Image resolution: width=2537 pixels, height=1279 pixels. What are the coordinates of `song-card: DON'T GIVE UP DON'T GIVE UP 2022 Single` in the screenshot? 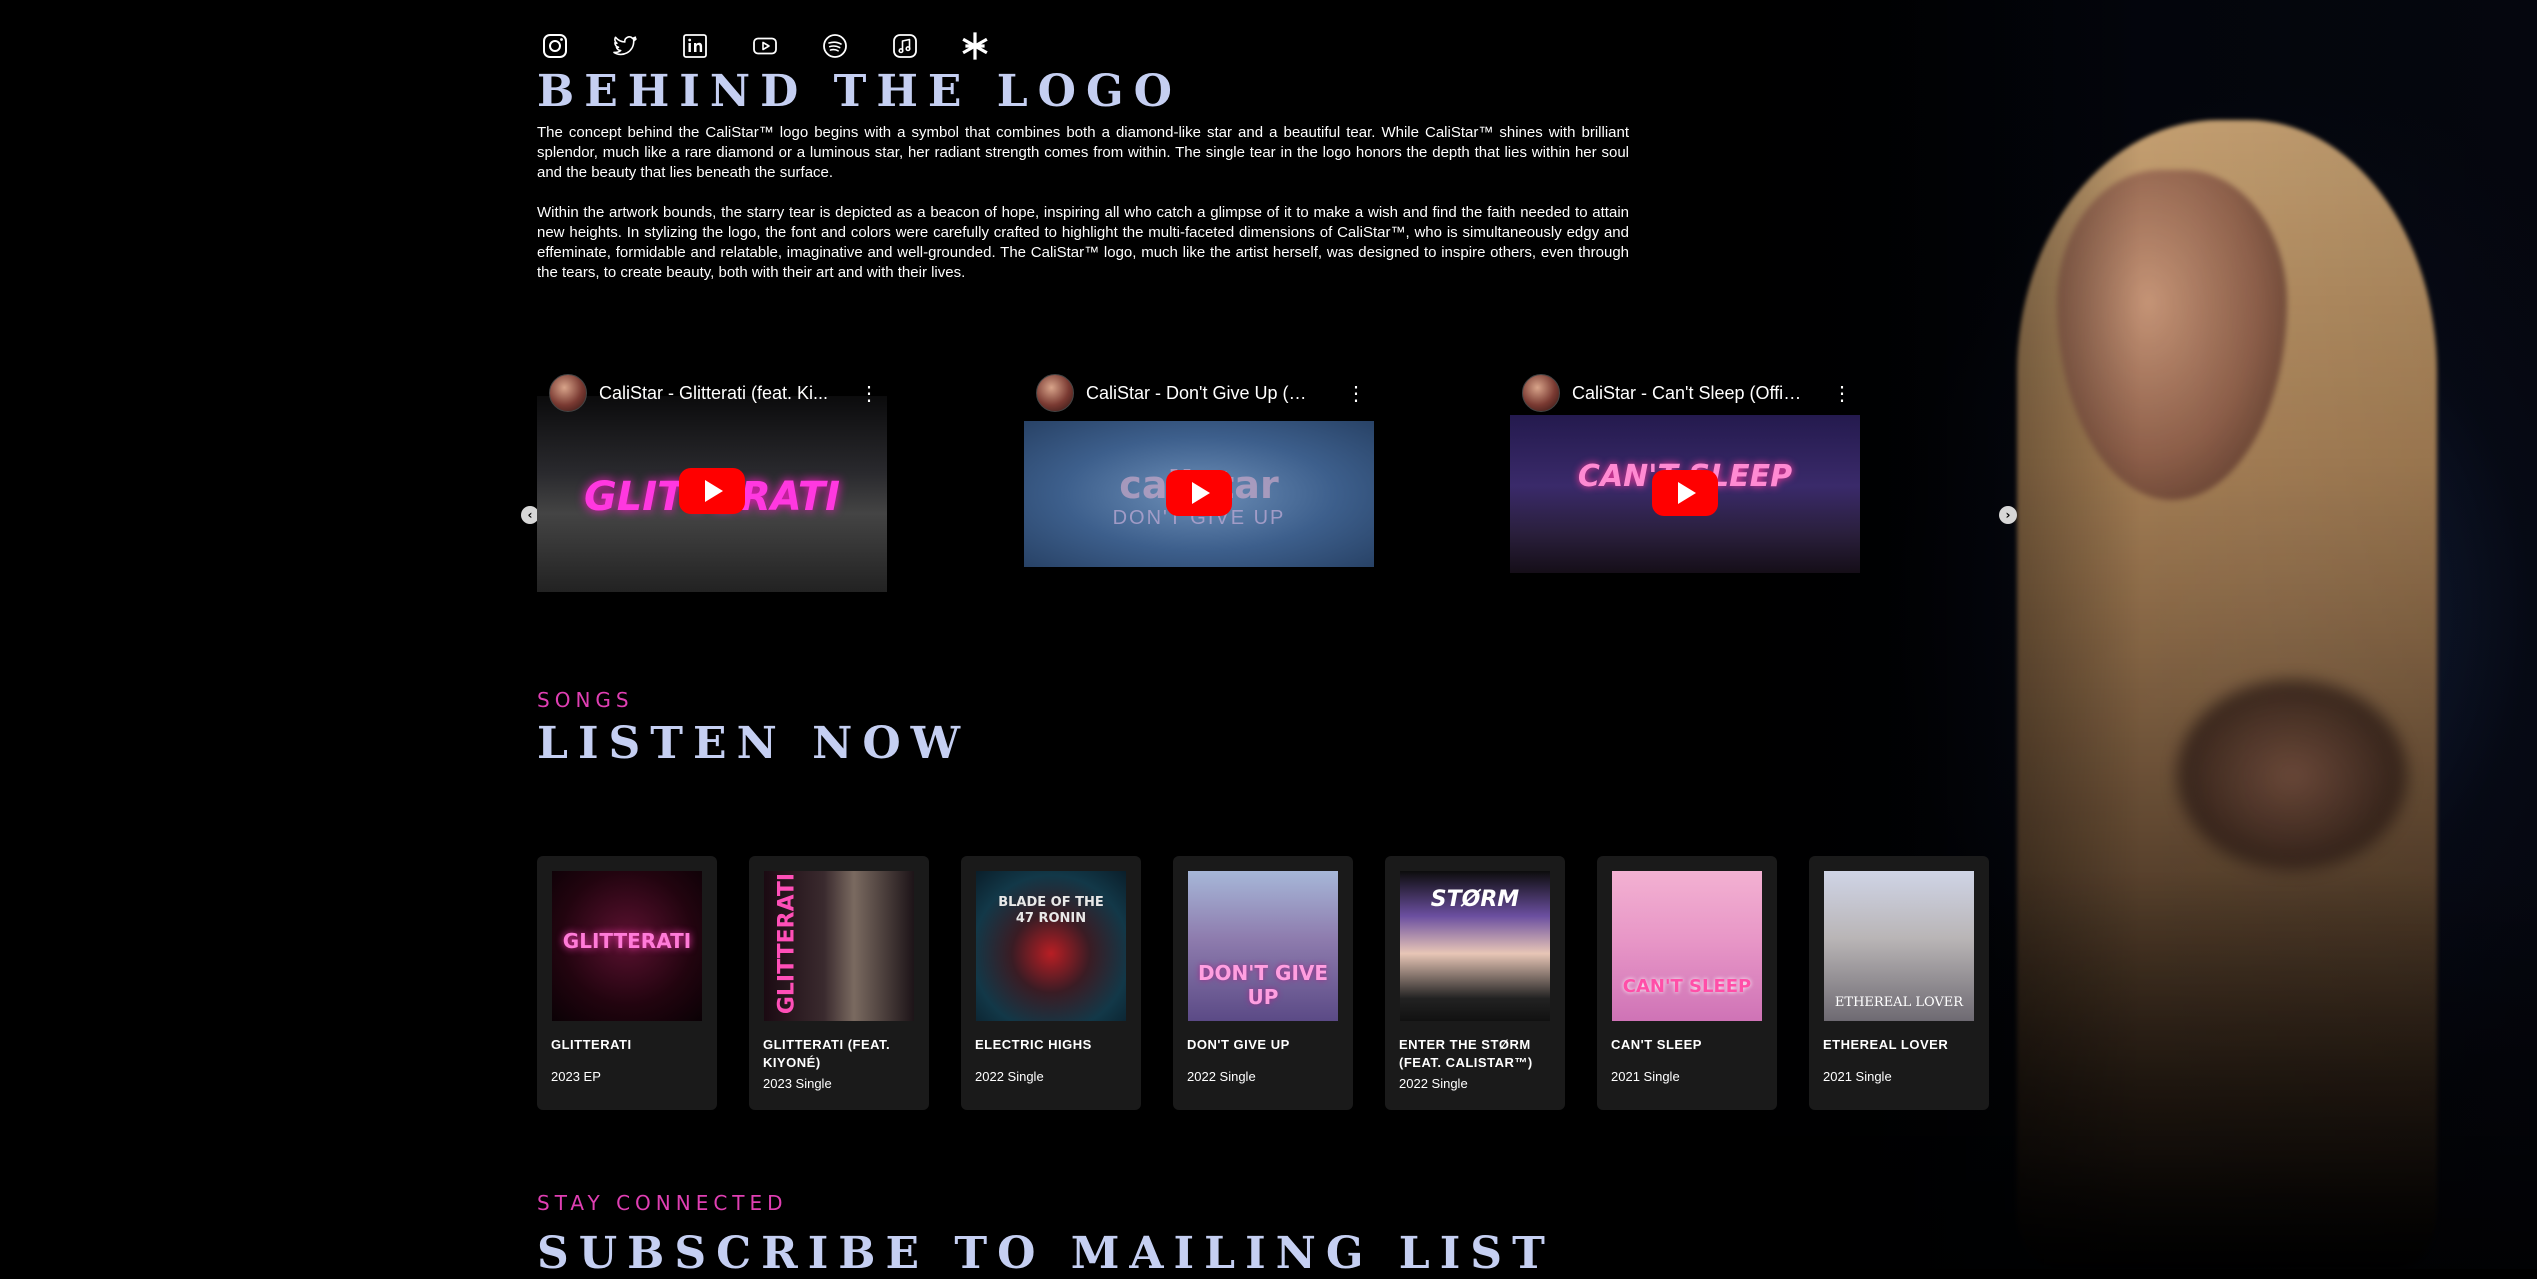 It's located at (1263, 983).